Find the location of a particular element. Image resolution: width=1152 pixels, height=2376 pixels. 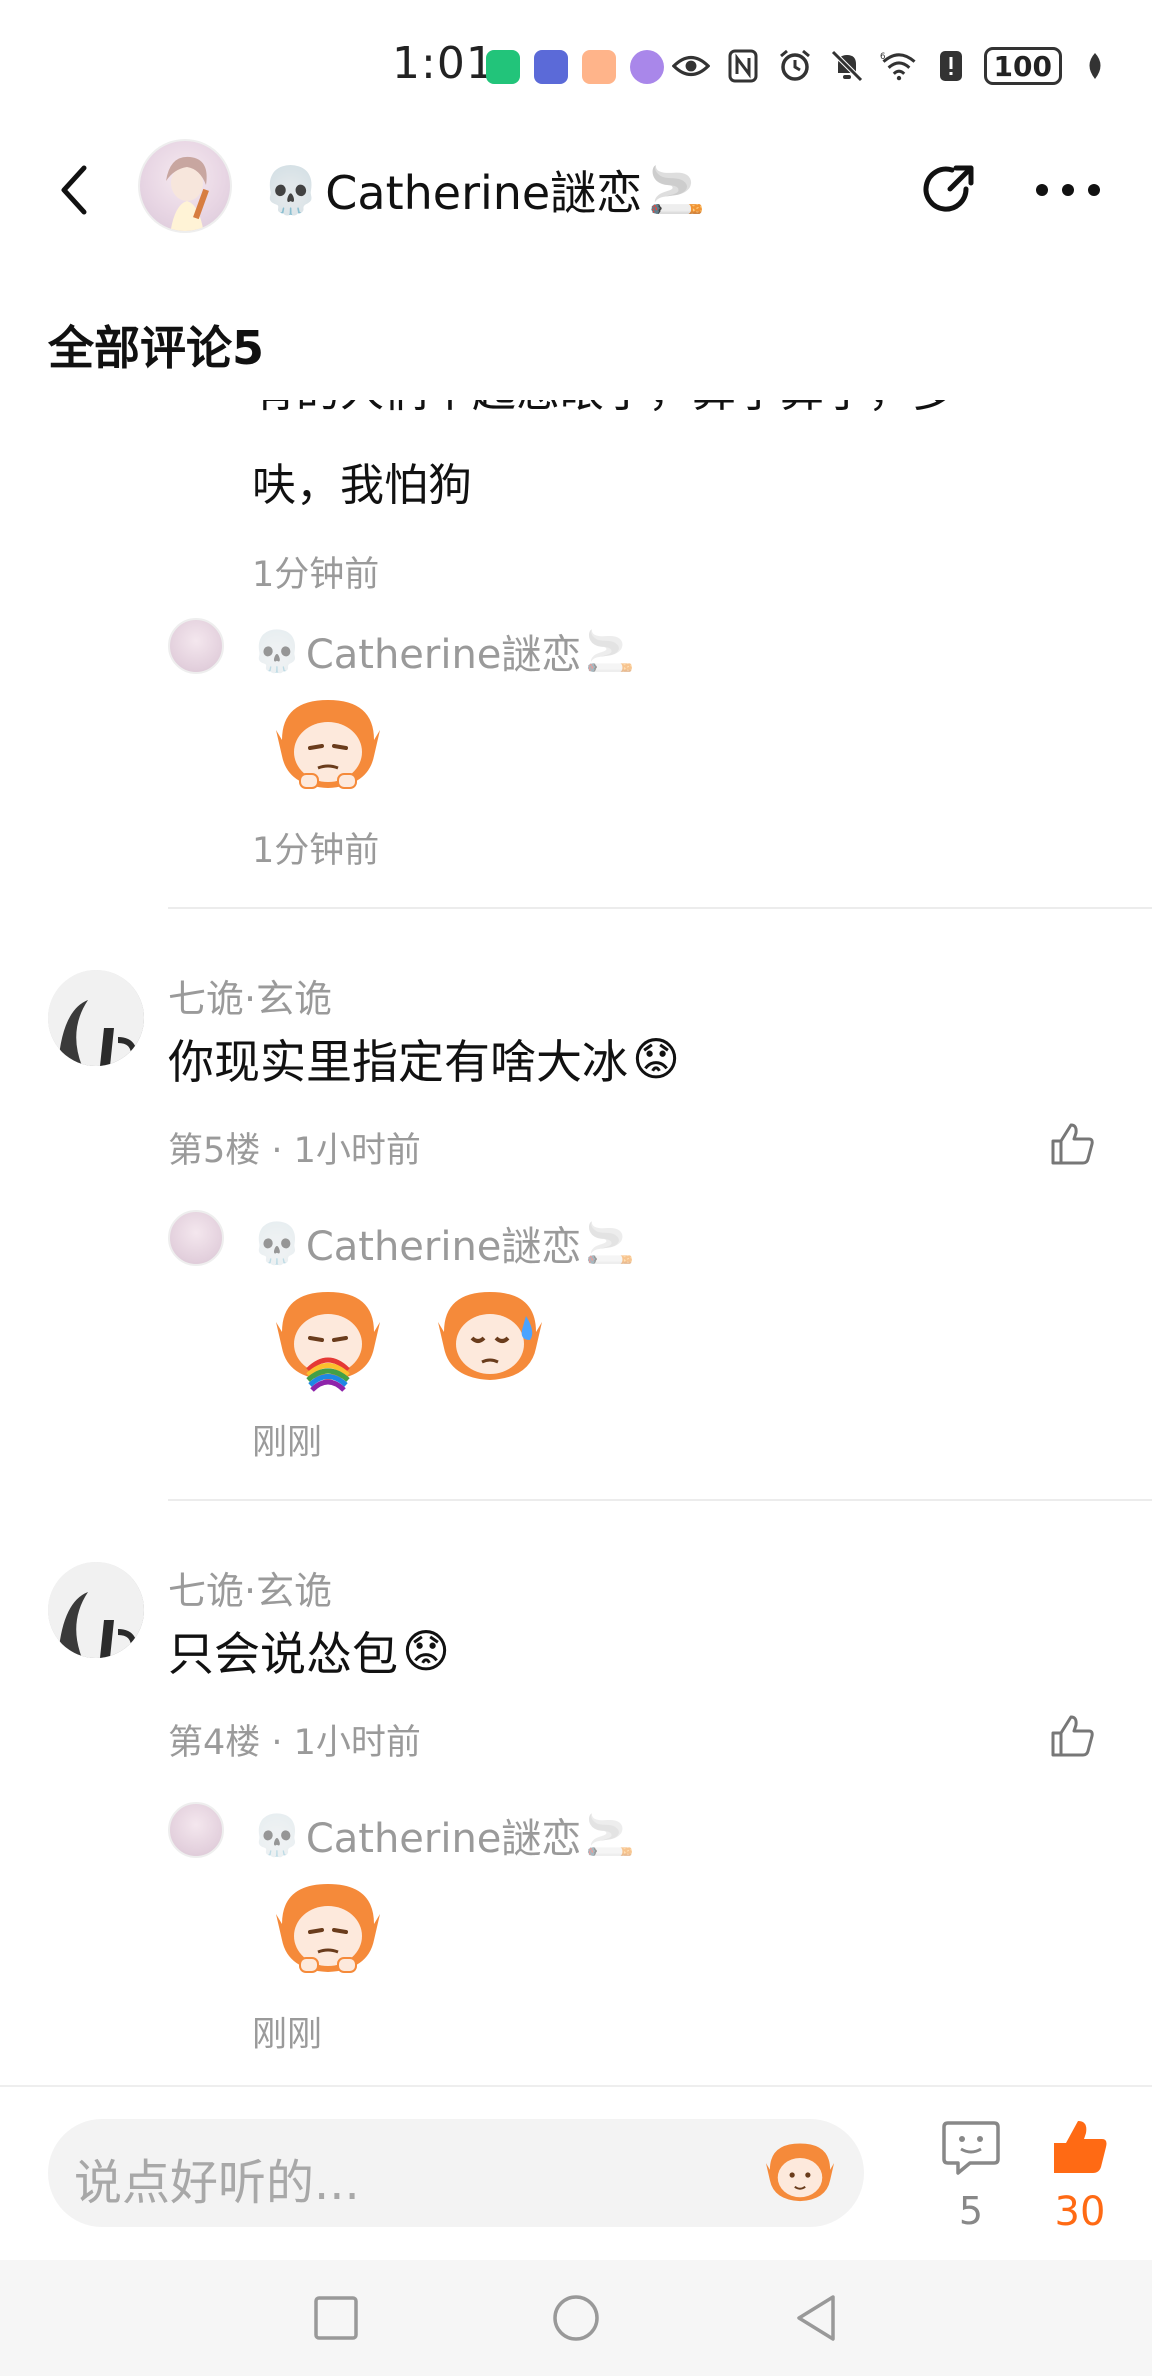

reply-text-partial: 有的人们不起恶眼了，算了算了，多 is located at coordinates (604, 411).